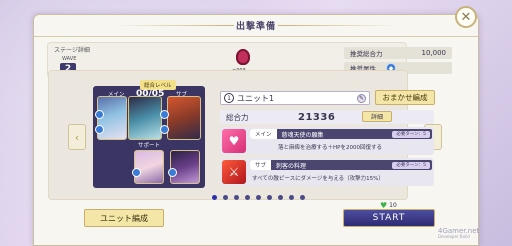  I want to click on unit-pagination, so click(258, 197).